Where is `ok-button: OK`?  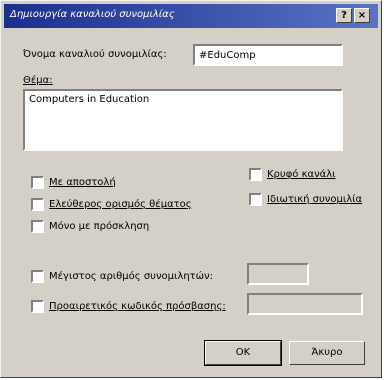
ok-button: OK is located at coordinates (243, 353).